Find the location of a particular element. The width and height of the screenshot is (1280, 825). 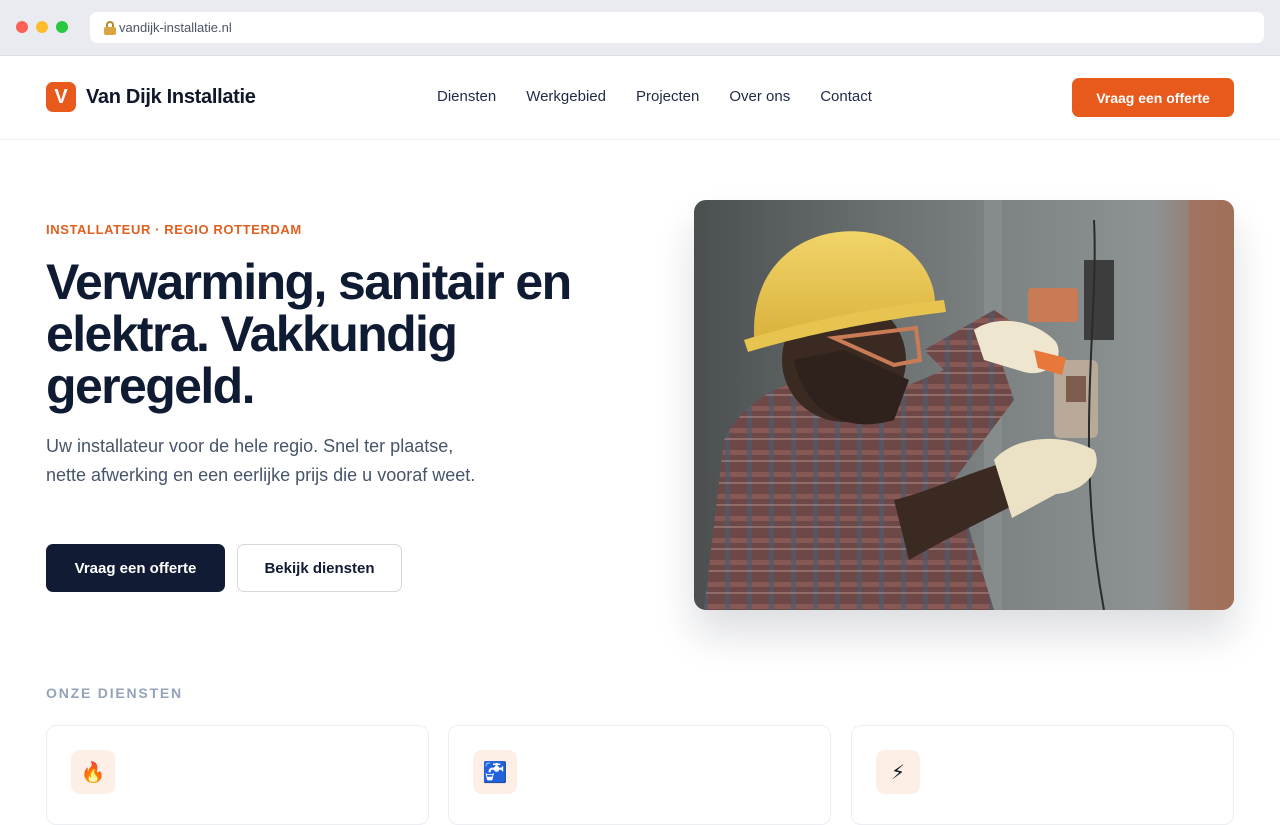

address-bar: vandijk-installatie.nl is located at coordinates (677, 27).